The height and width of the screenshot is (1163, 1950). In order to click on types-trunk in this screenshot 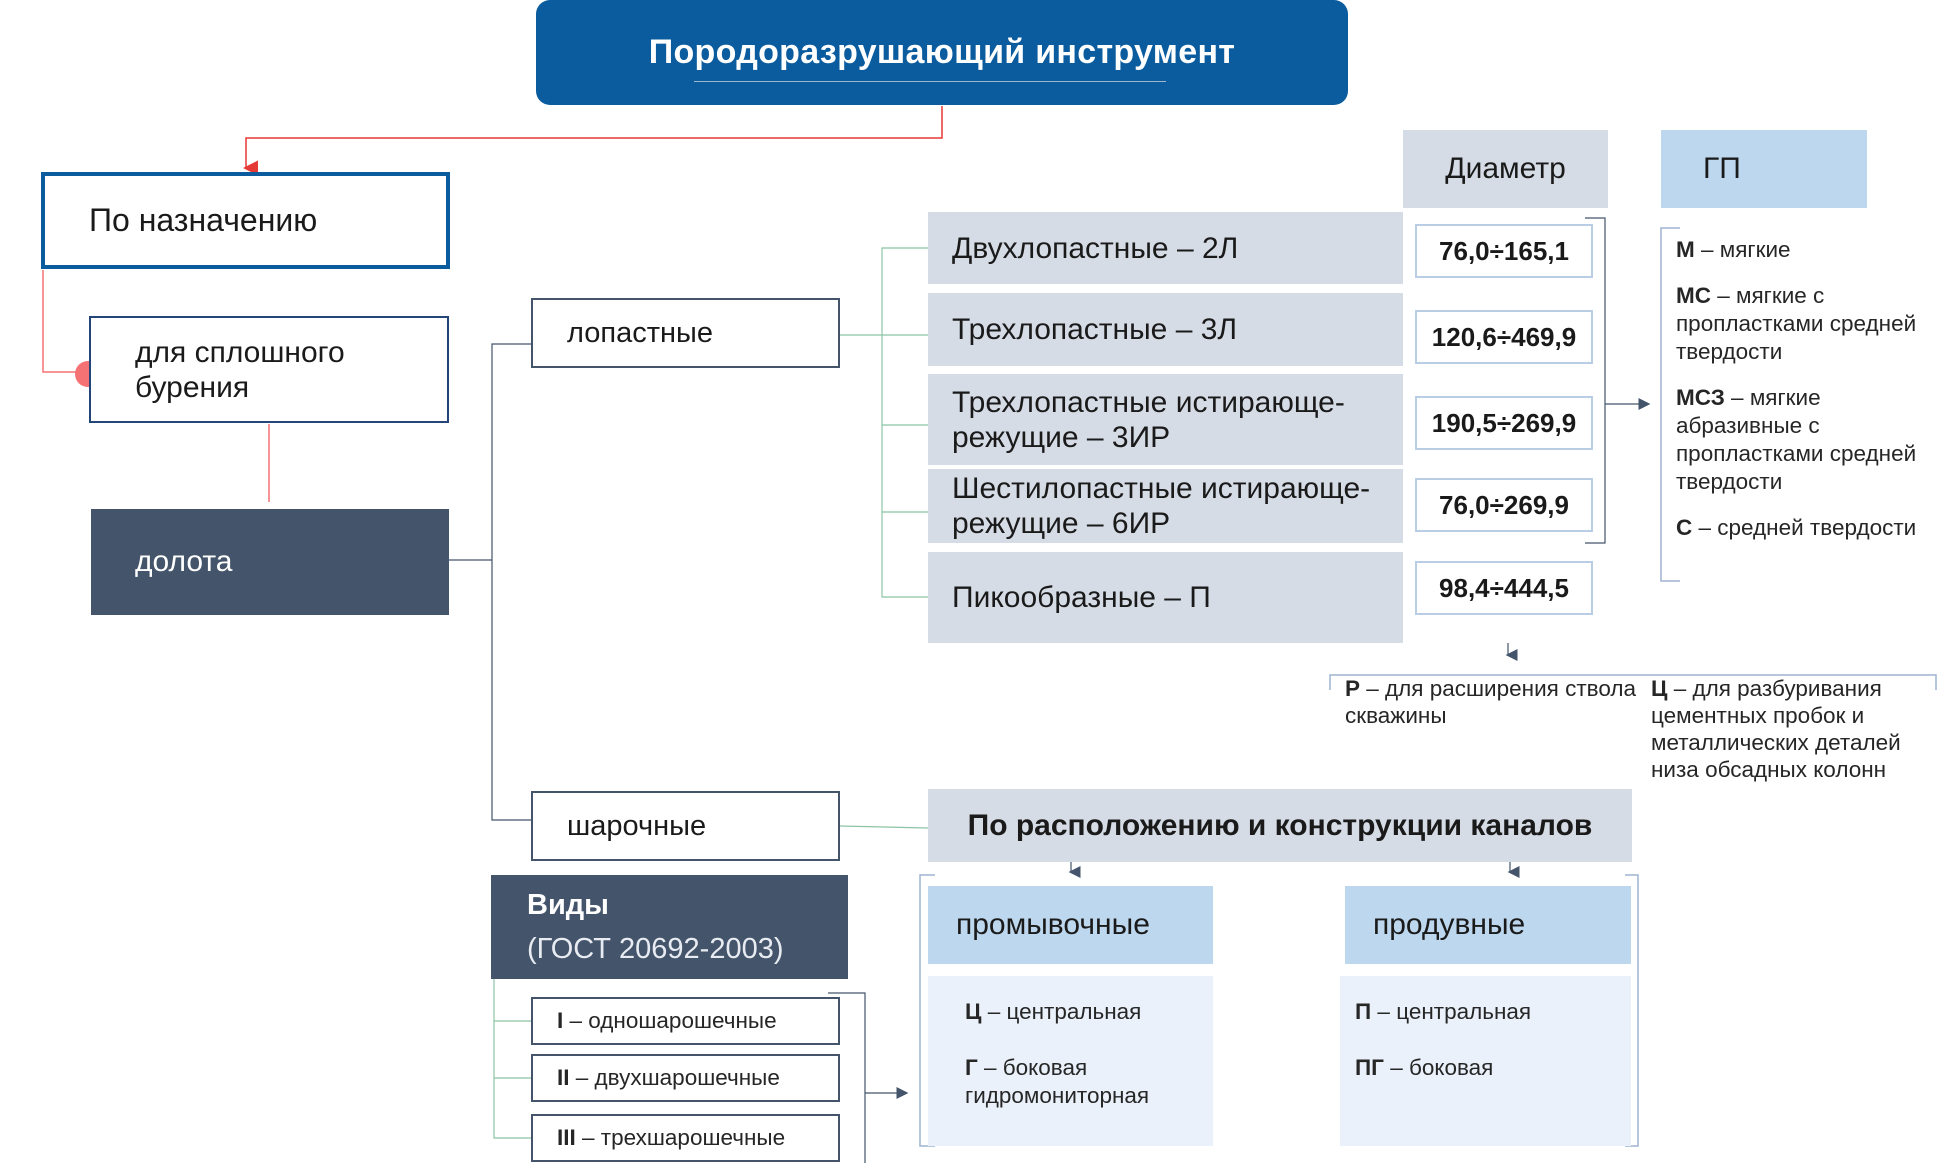, I will do `click(512, 1059)`.